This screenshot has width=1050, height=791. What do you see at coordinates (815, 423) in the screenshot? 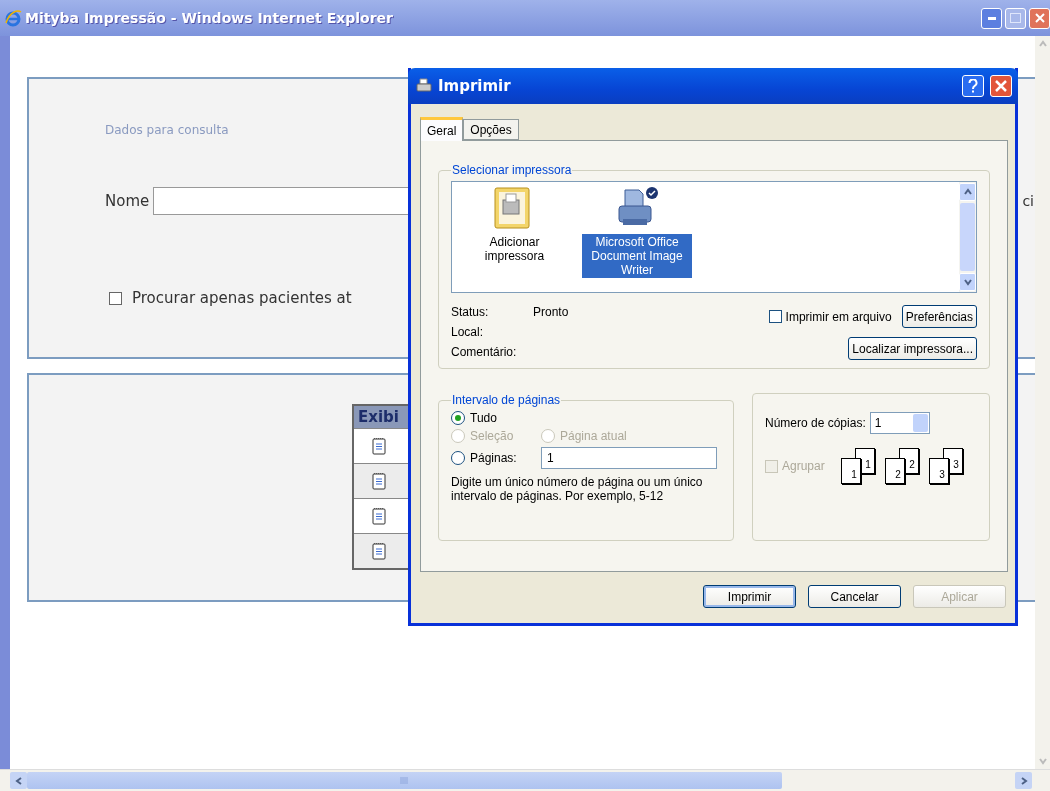
I see `copies-label: Número de cópias:` at bounding box center [815, 423].